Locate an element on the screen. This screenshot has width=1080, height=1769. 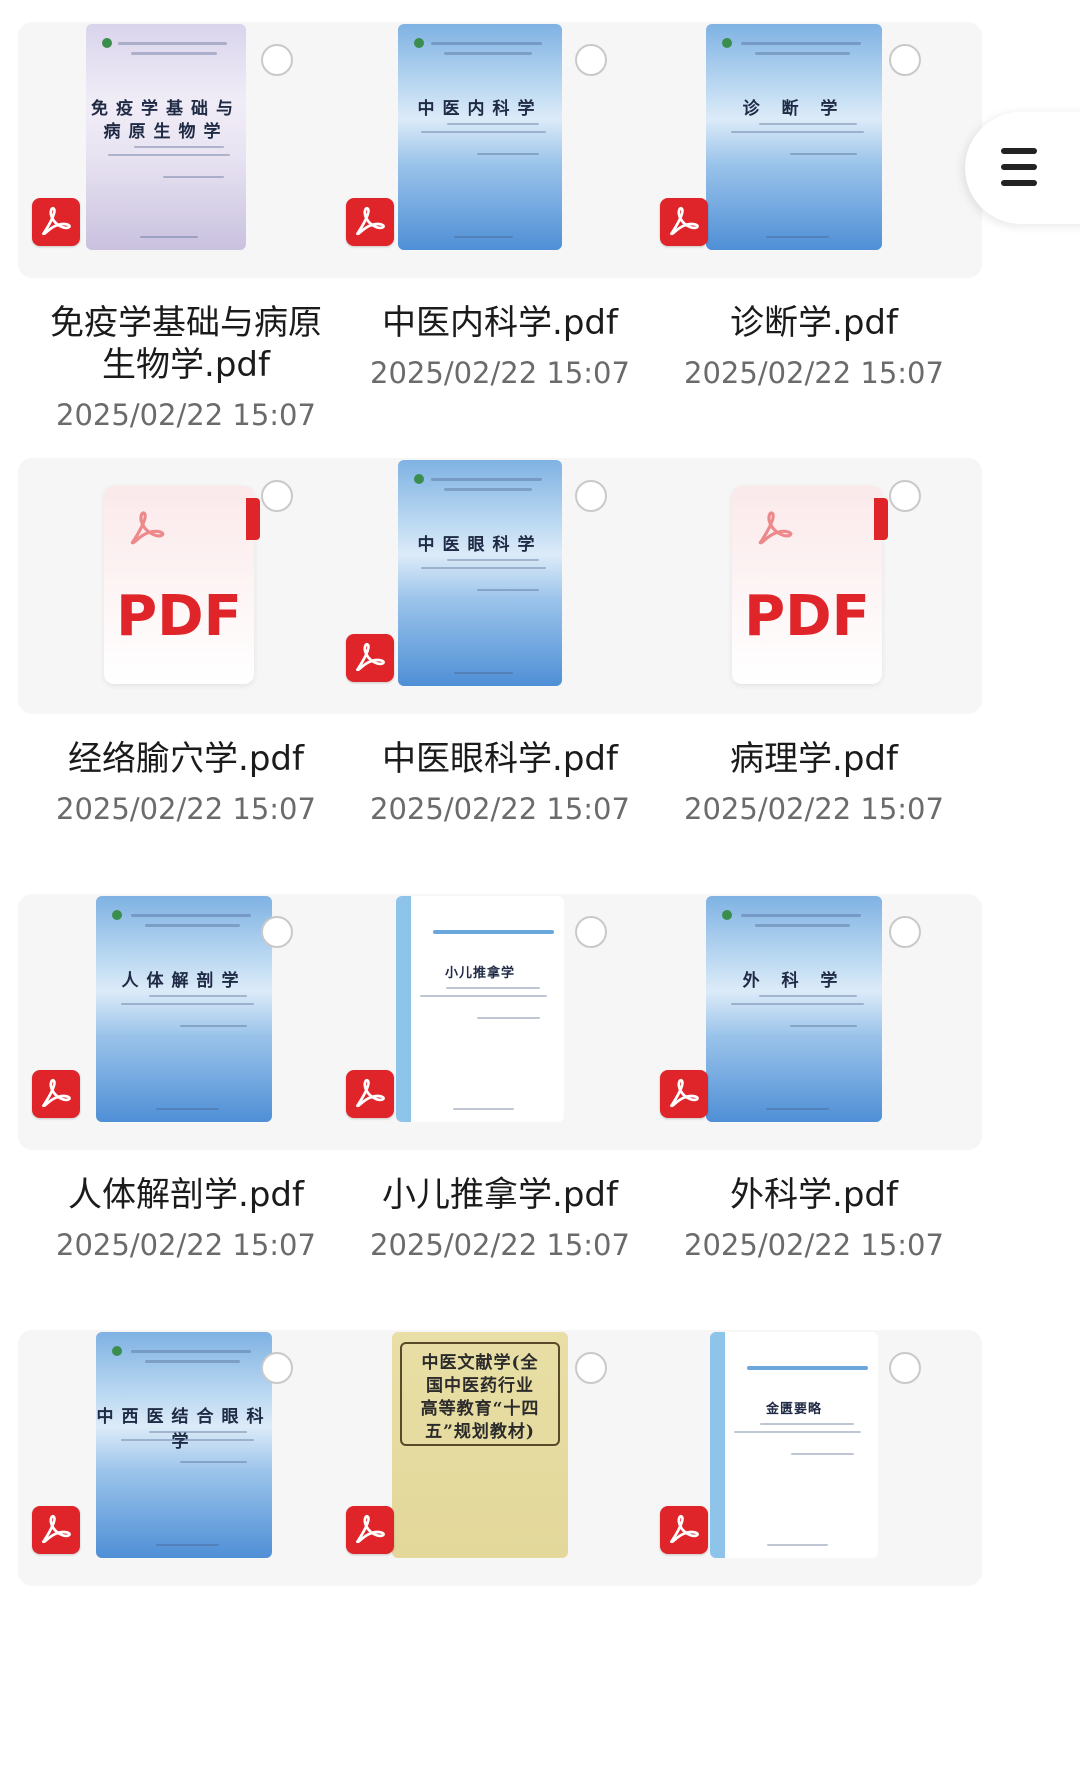
file-thumbnail: 中医内科学 is located at coordinates (500, 150).